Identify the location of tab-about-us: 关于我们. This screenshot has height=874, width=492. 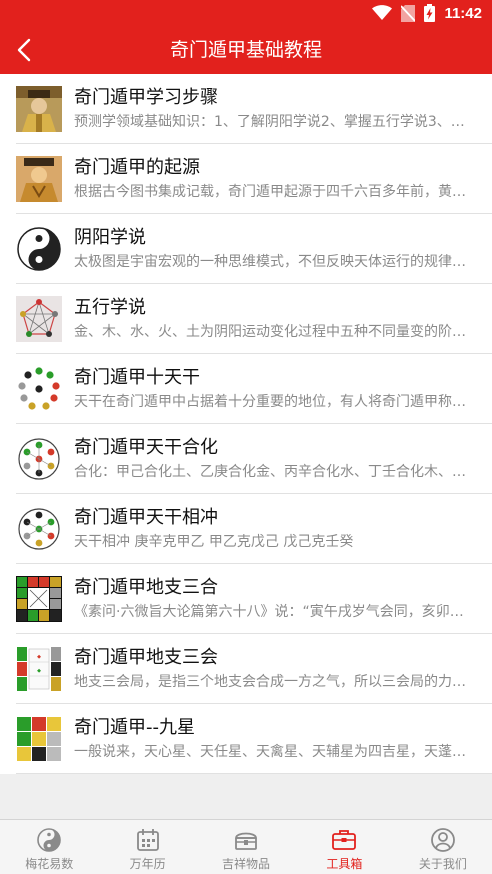
(443, 847).